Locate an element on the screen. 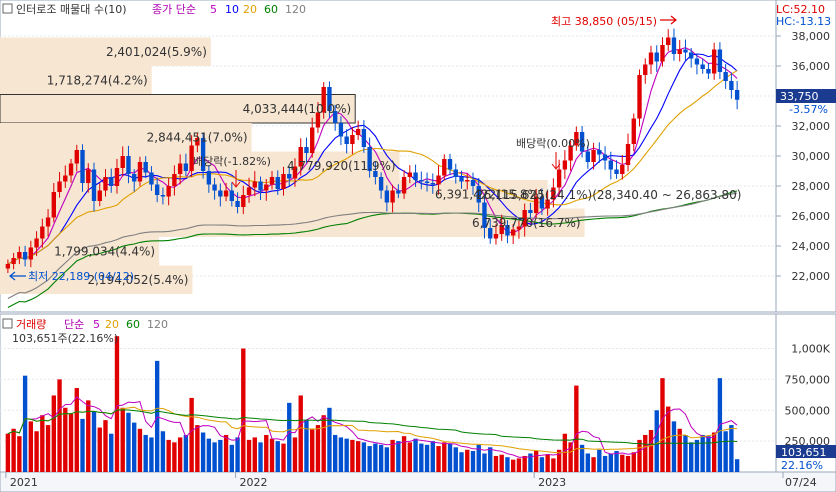 Image resolution: width=836 pixels, height=492 pixels. price-tick-label: 30,000 is located at coordinates (811, 156).